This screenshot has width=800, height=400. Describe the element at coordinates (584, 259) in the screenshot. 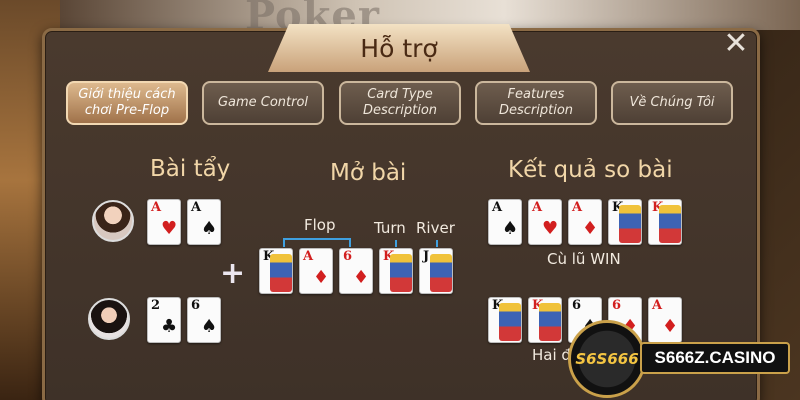

I see `result-1-caption: Cù lũ WIN` at that location.